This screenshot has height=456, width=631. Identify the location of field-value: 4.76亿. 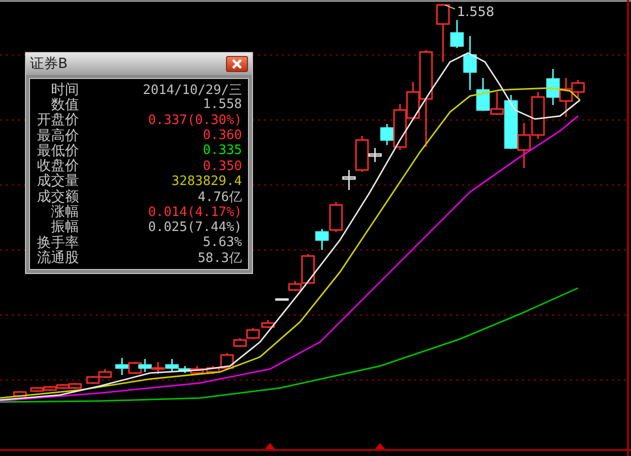
(220, 197).